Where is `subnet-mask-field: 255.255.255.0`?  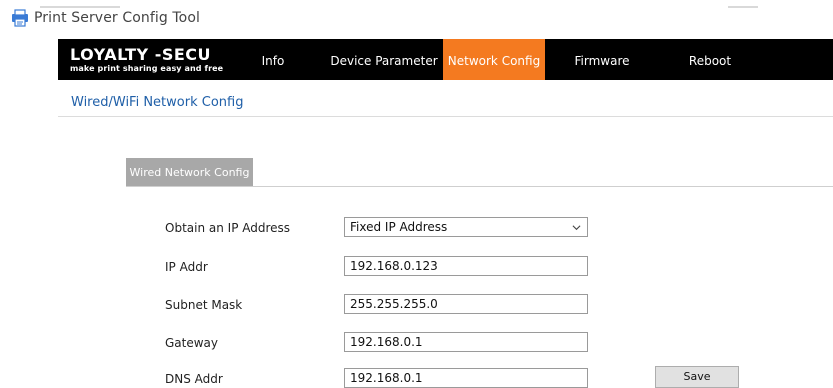 subnet-mask-field: 255.255.255.0 is located at coordinates (466, 304).